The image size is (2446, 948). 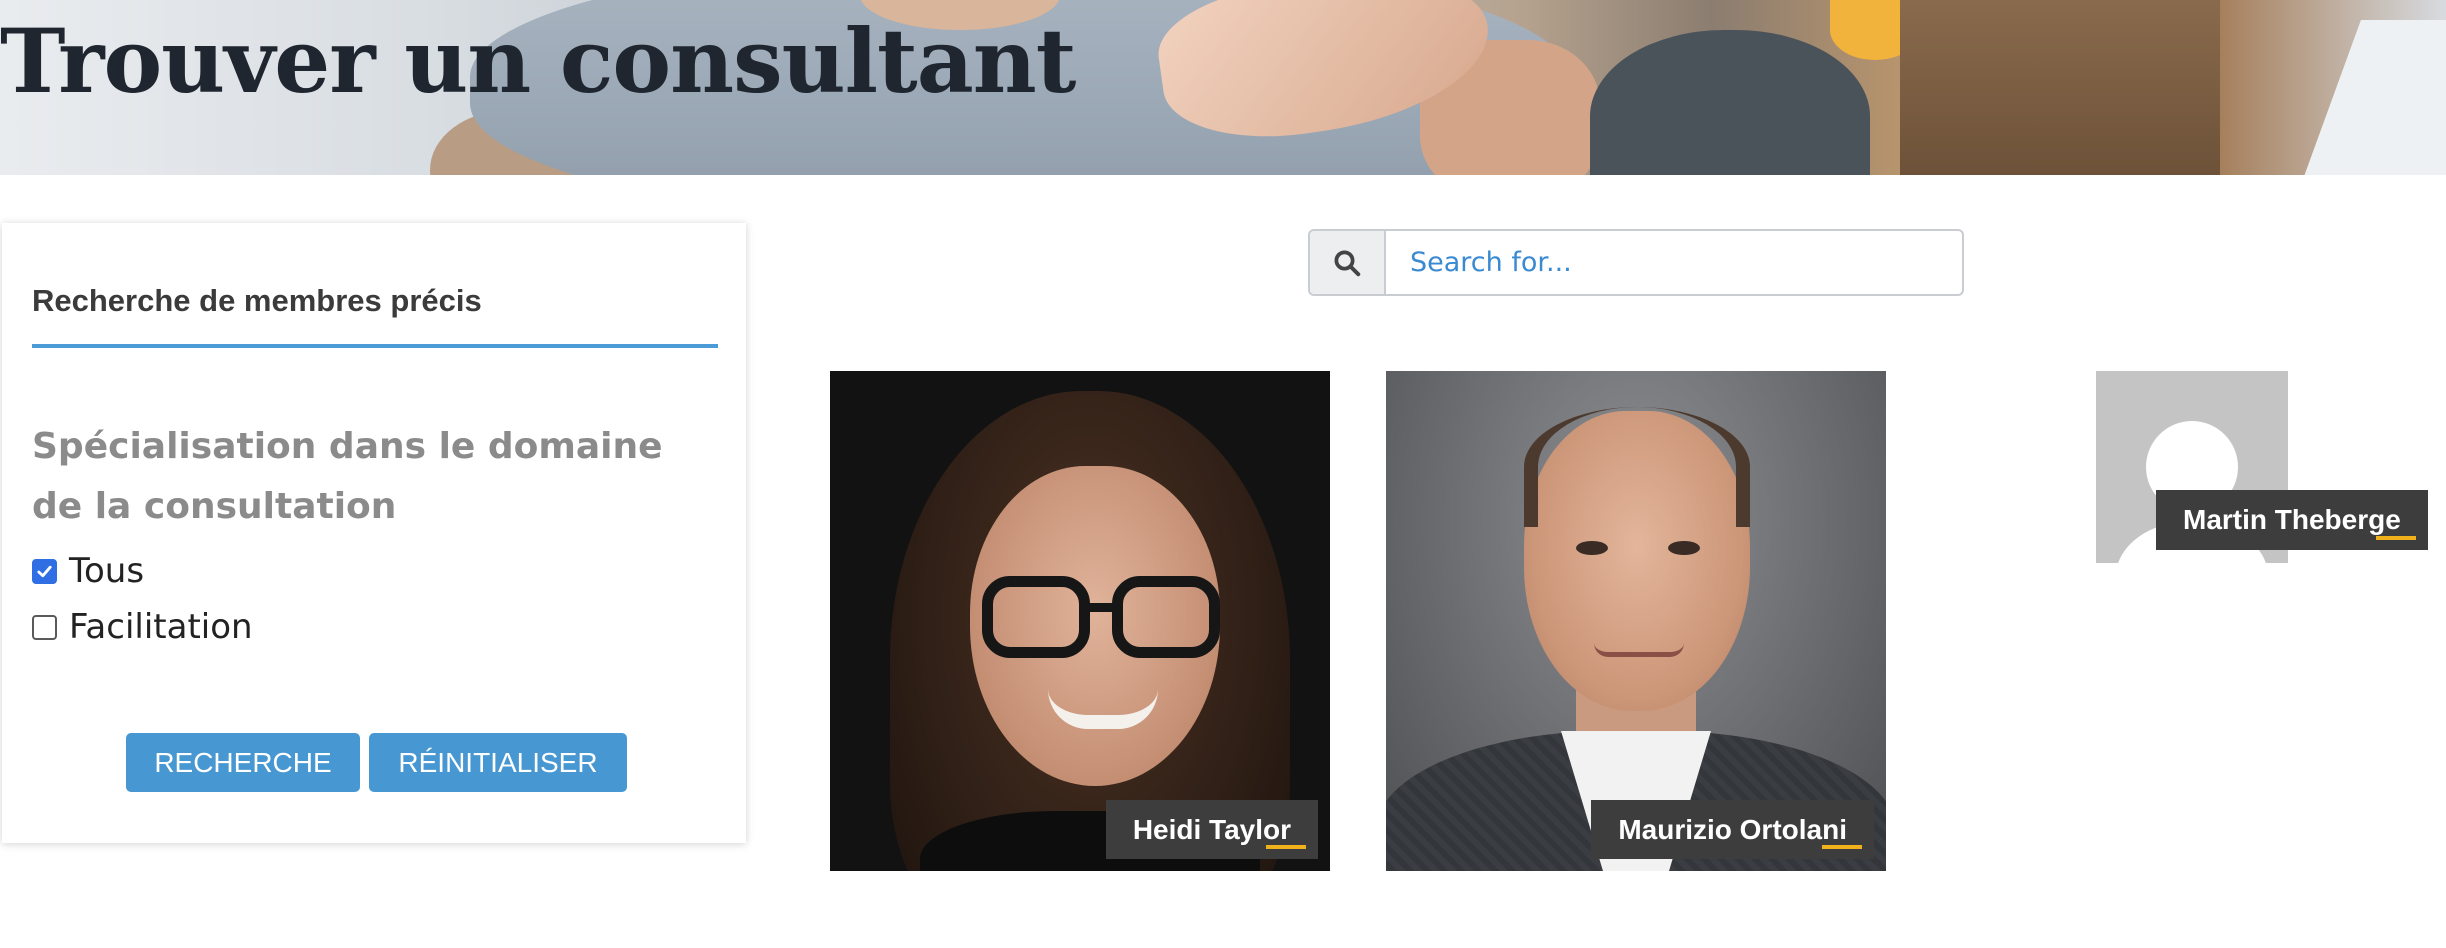 I want to click on checkbox-facilitation, so click(x=44, y=627).